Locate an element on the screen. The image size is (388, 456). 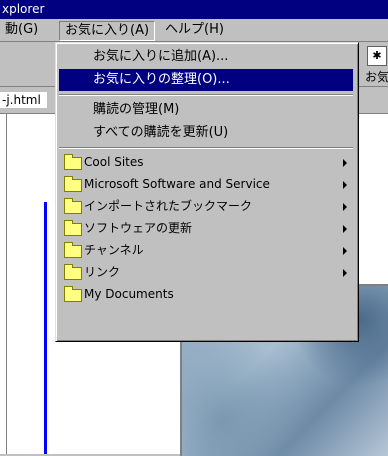
frame-border is located at coordinates (6, 284).